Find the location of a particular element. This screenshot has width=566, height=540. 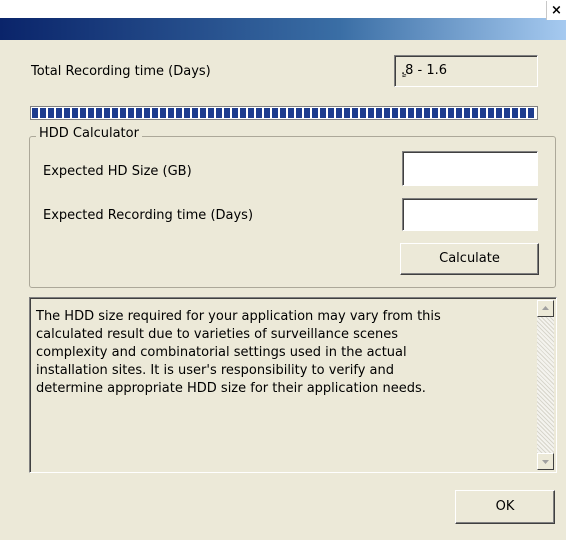

progress-bar is located at coordinates (284, 113).